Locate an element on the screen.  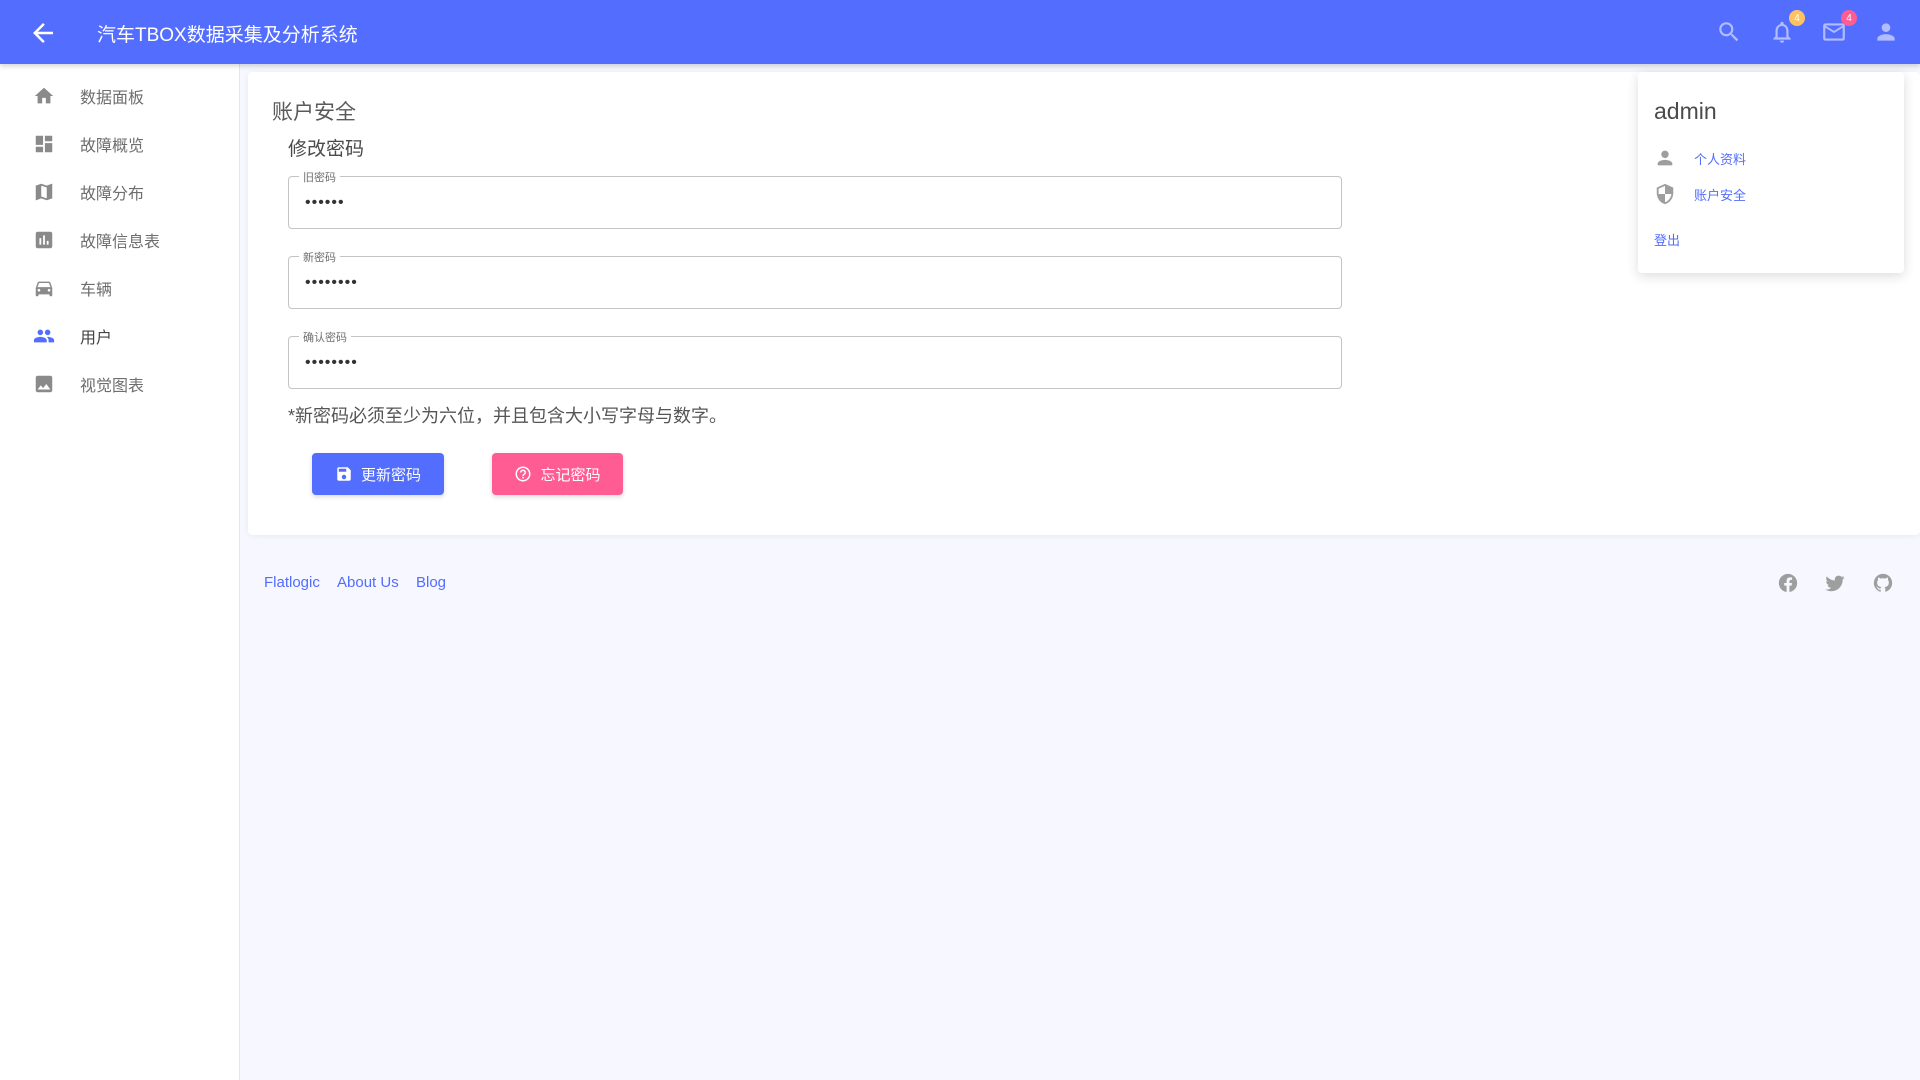
app-title: 汽车TBOX数据采集及分析系统 is located at coordinates (227, 35).